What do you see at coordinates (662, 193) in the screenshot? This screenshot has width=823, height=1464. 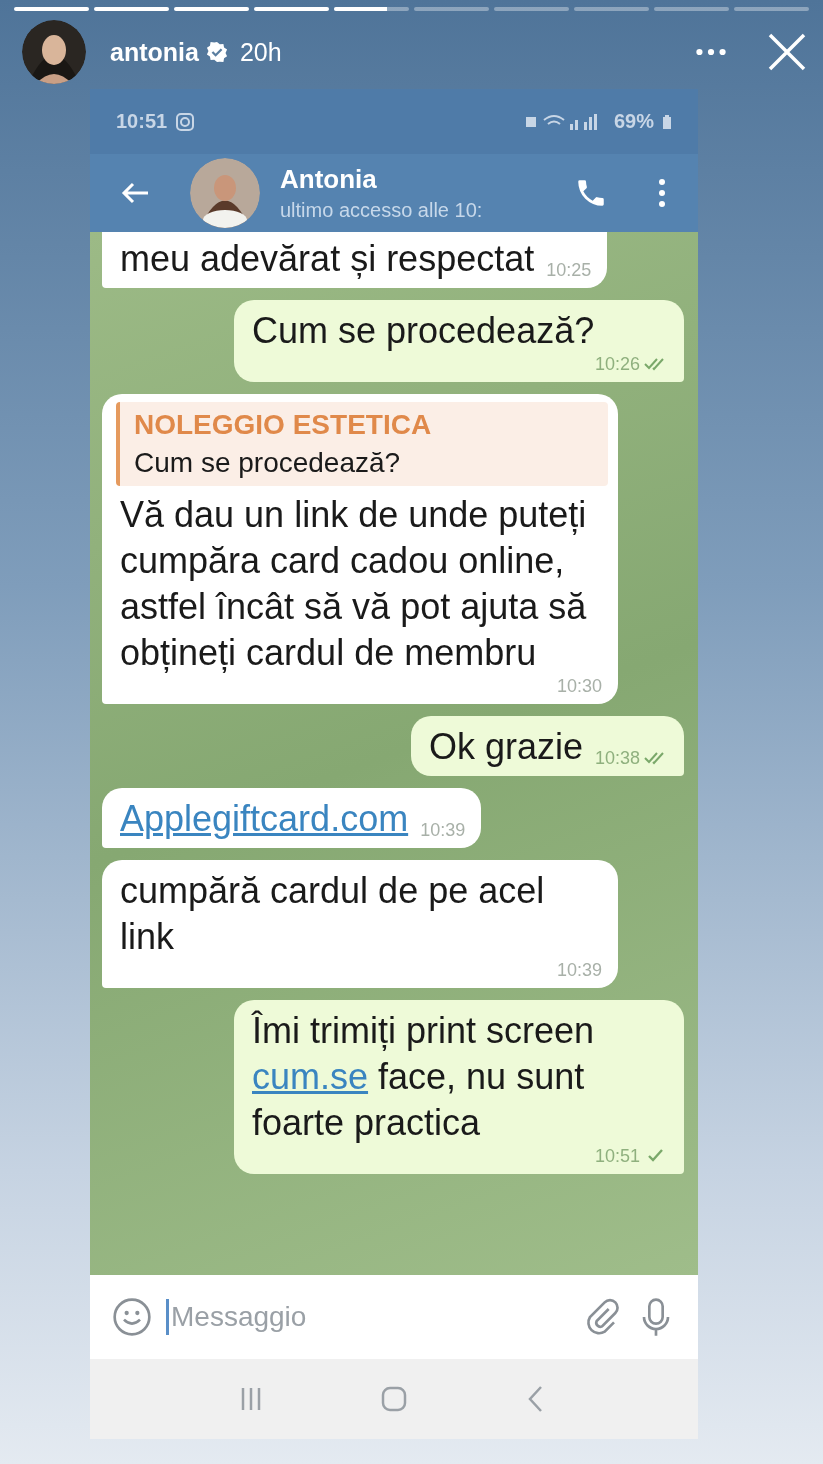 I see `menu-icon` at bounding box center [662, 193].